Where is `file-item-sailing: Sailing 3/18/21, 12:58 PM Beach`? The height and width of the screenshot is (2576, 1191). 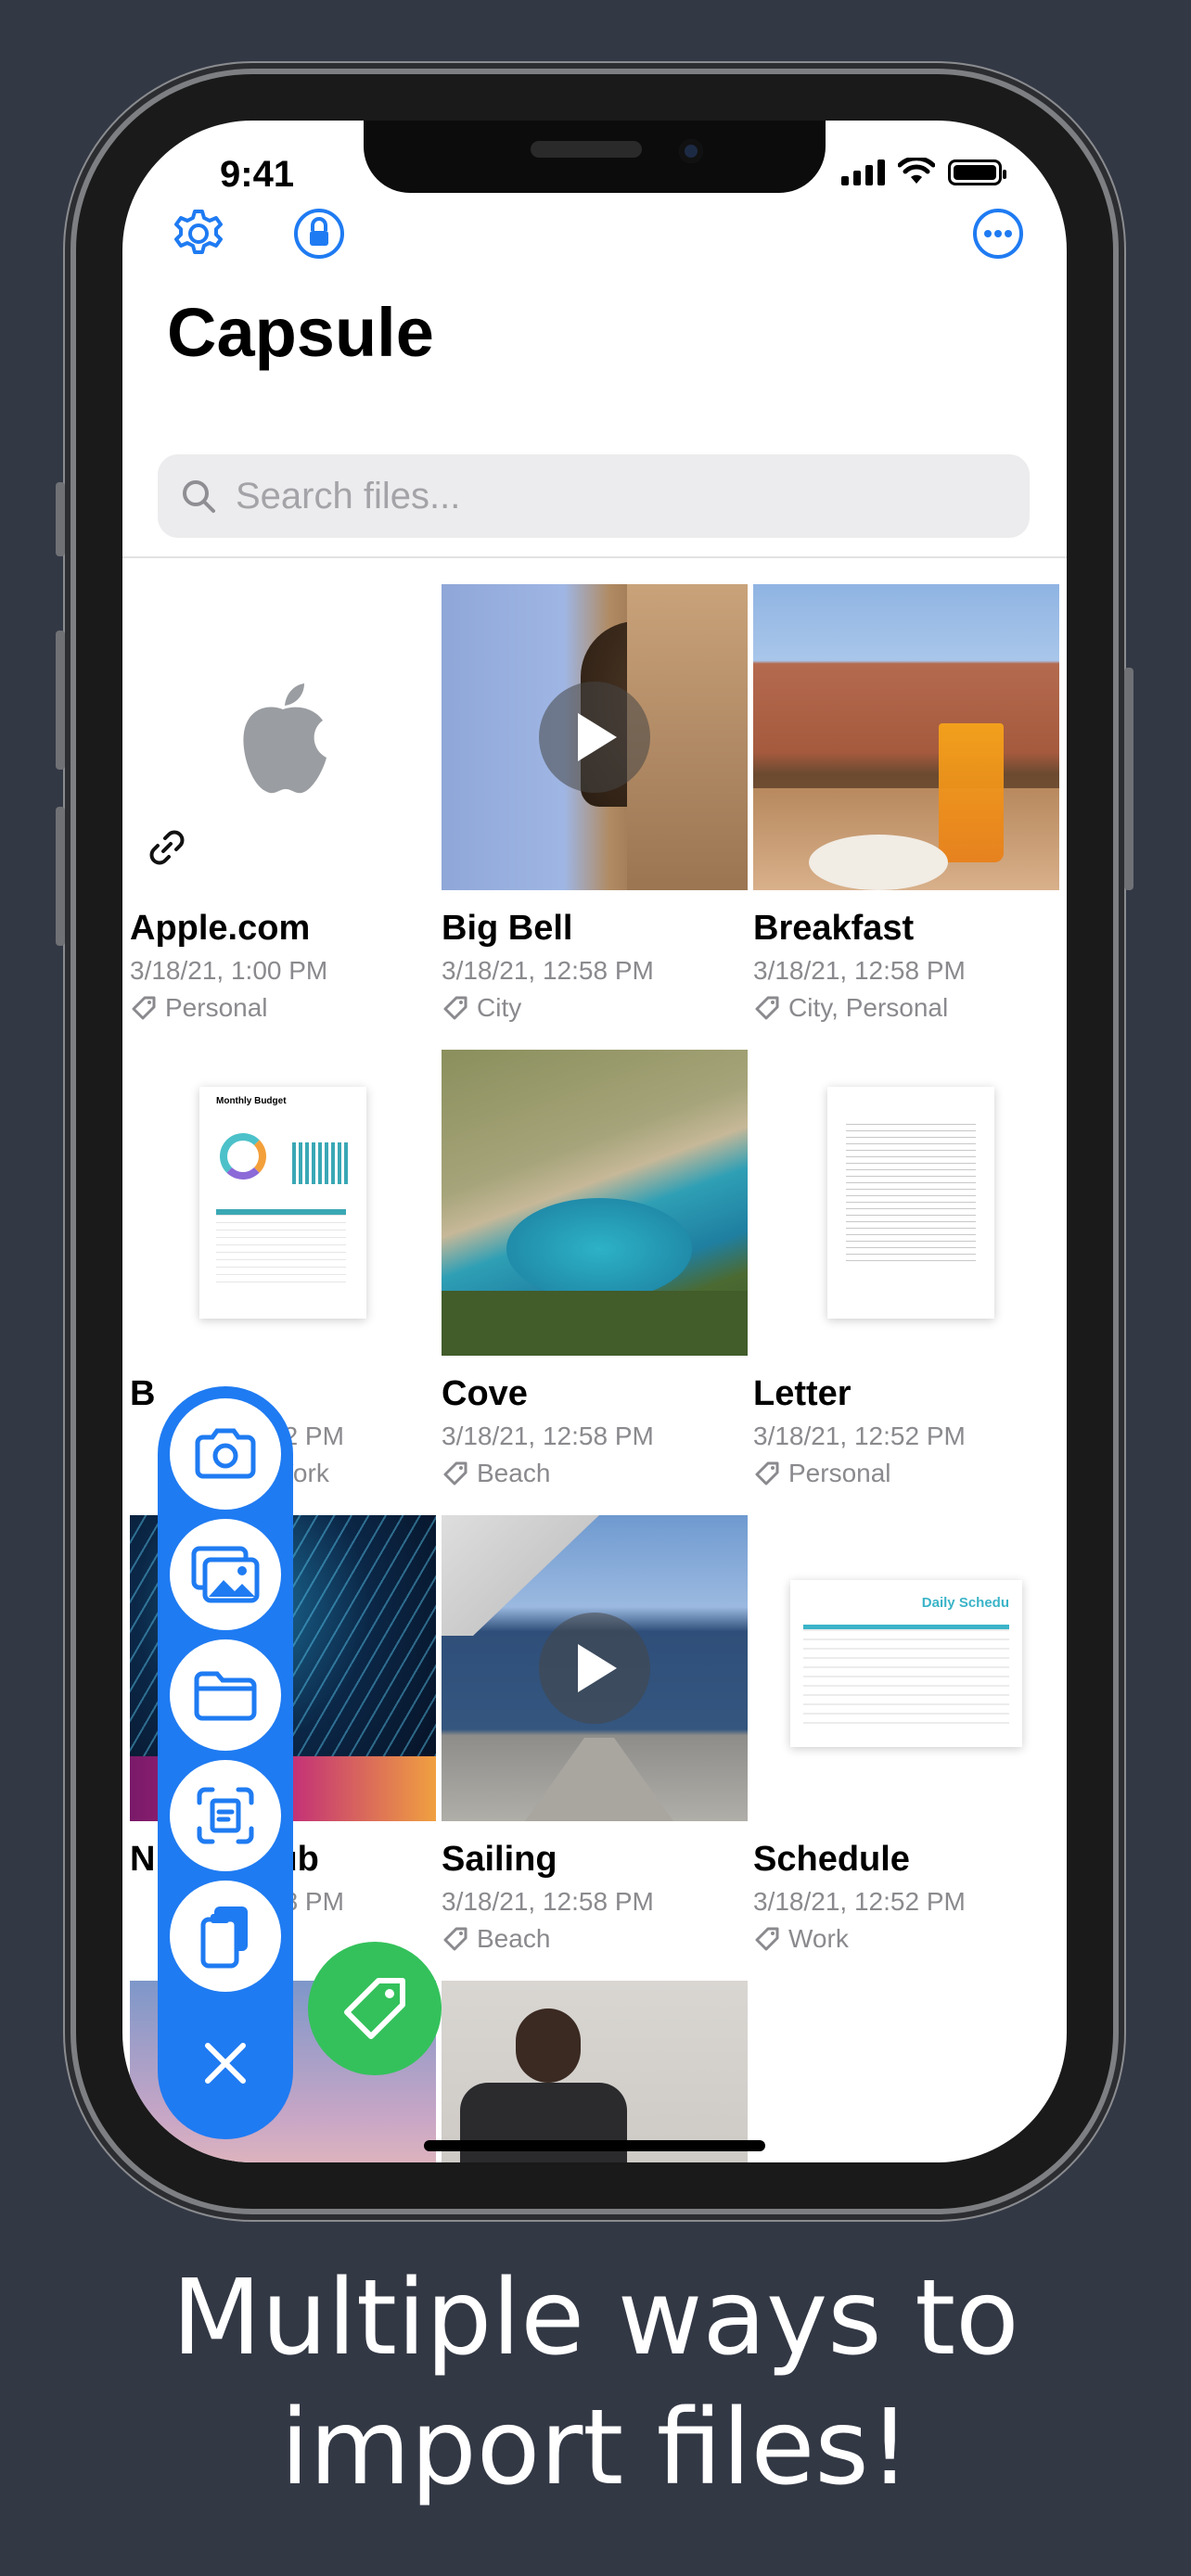
file-item-sailing: Sailing 3/18/21, 12:58 PM Beach is located at coordinates (595, 1734).